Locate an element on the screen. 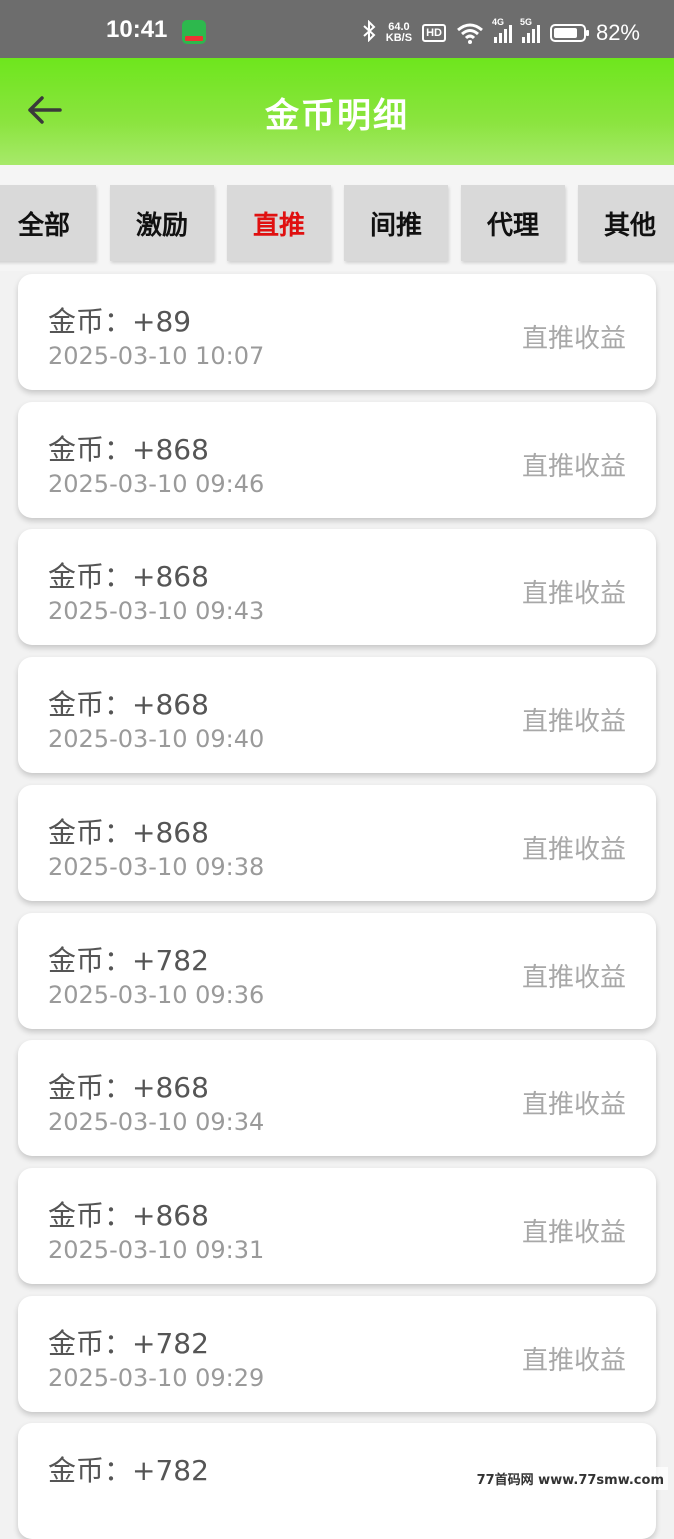  tab-4: 代理 is located at coordinates (513, 223).